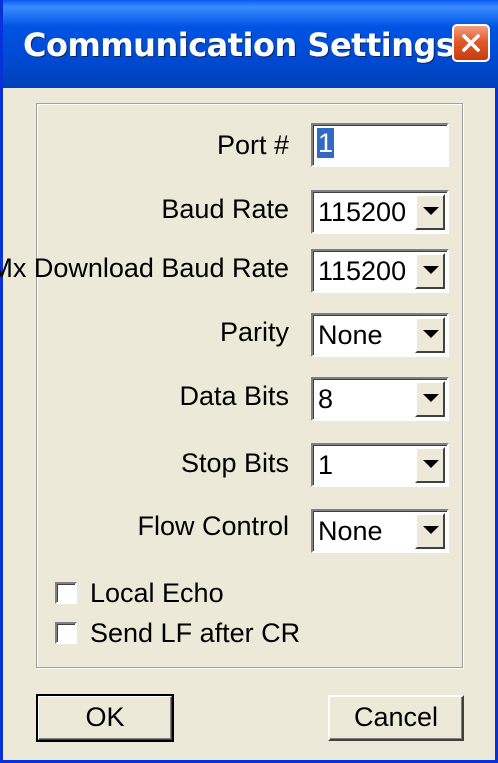 The width and height of the screenshot is (498, 763). What do you see at coordinates (326, 143) in the screenshot?
I see `port-value: 1` at bounding box center [326, 143].